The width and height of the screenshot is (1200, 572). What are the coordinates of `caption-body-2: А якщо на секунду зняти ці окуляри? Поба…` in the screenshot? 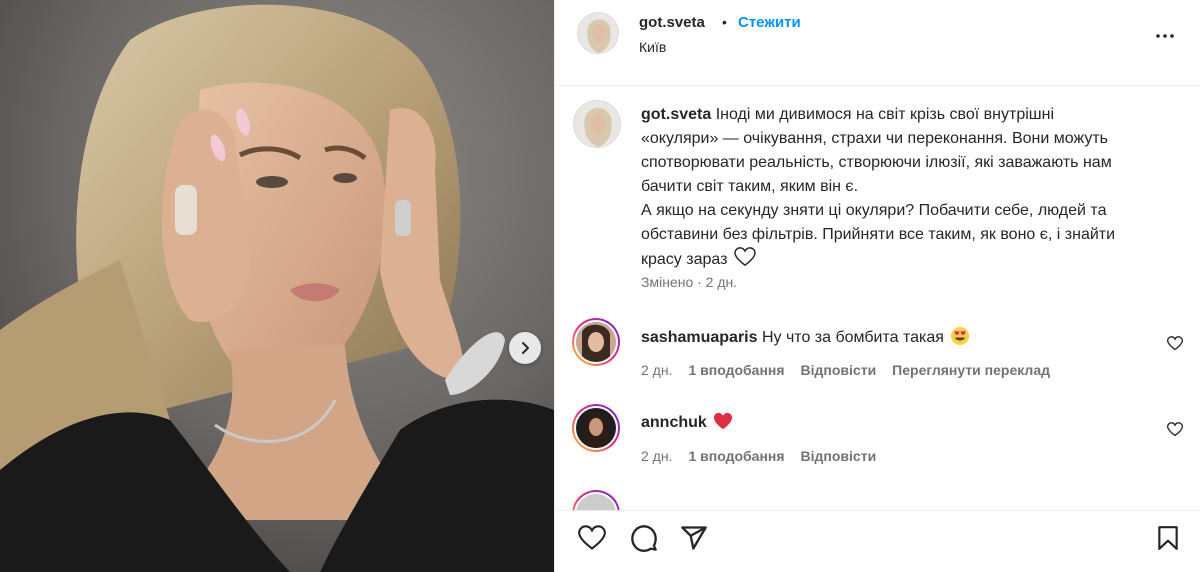 It's located at (878, 235).